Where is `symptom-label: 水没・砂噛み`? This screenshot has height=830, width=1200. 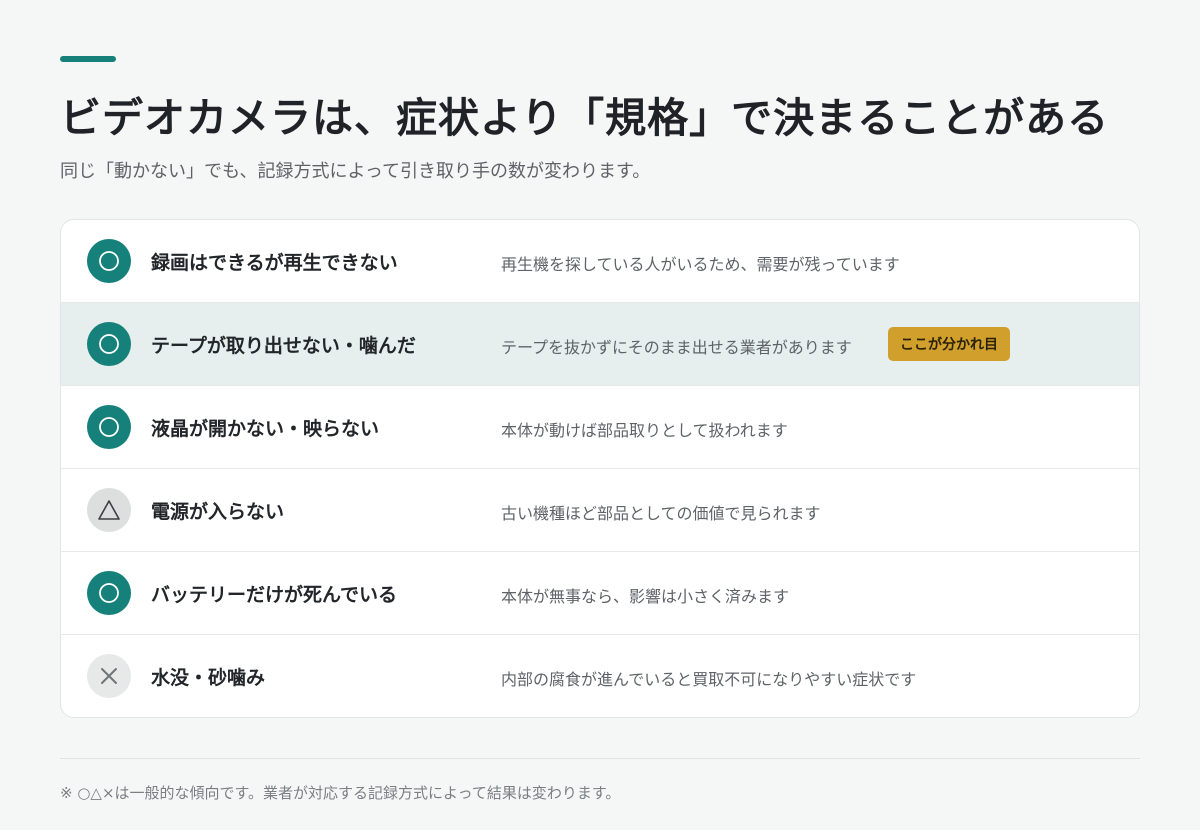
symptom-label: 水没・砂噛み is located at coordinates (208, 678).